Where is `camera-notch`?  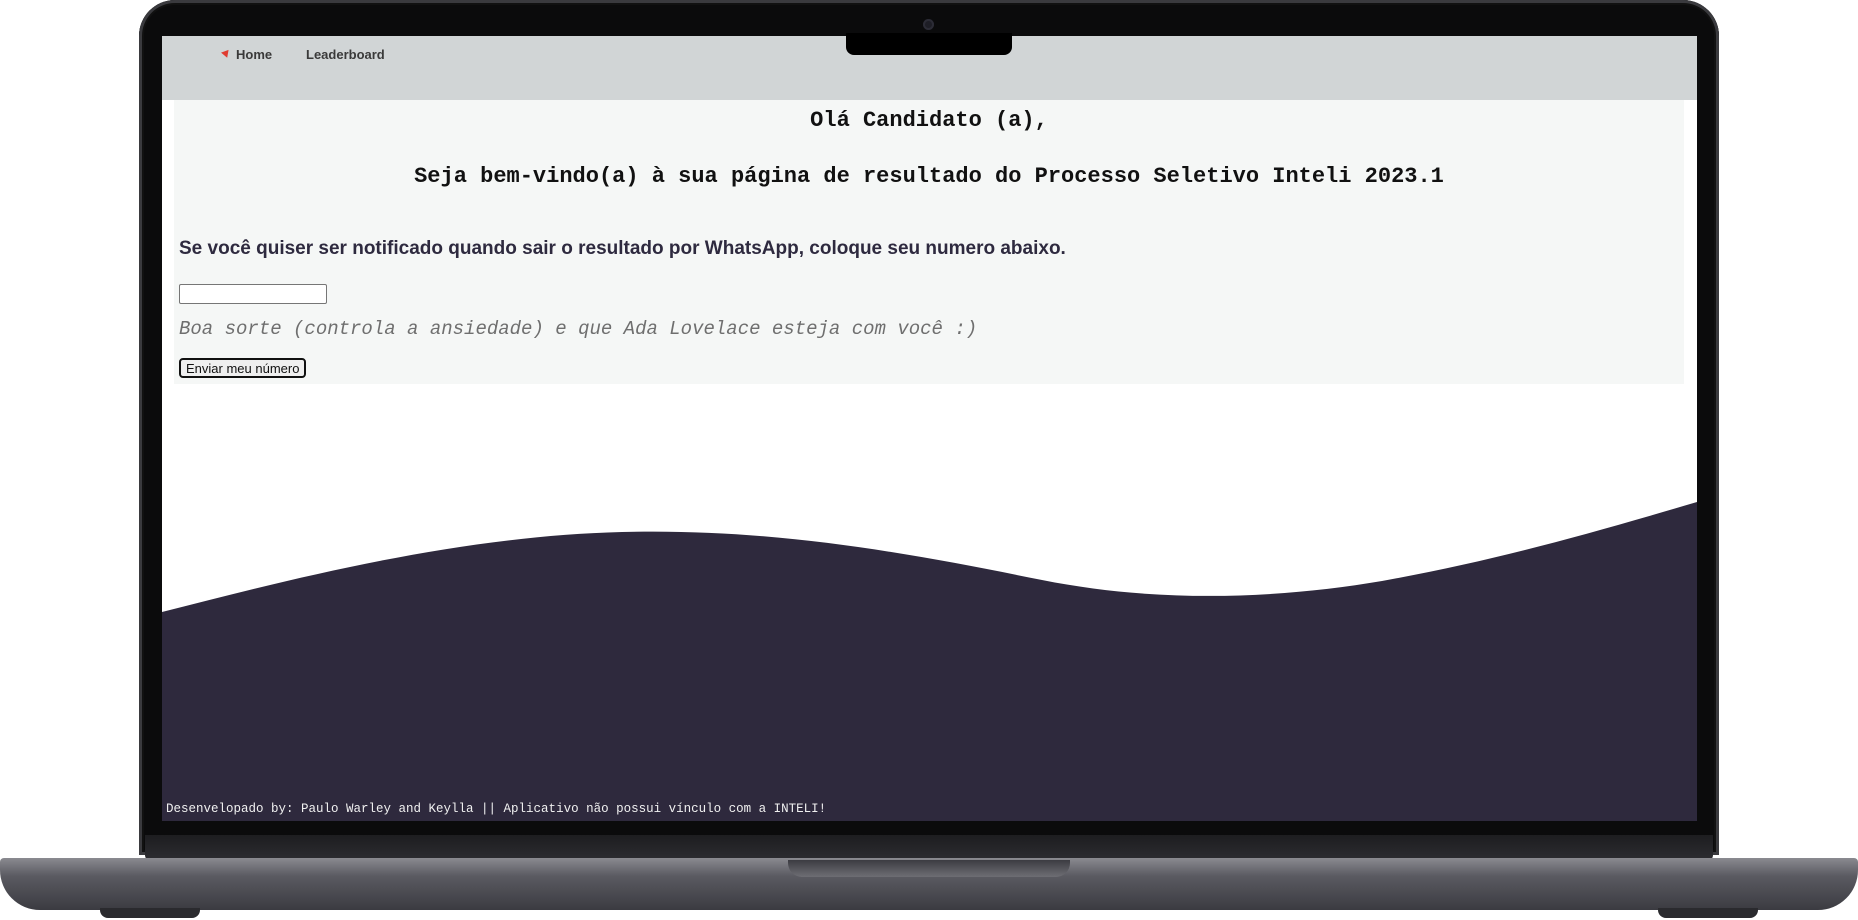 camera-notch is located at coordinates (929, 44).